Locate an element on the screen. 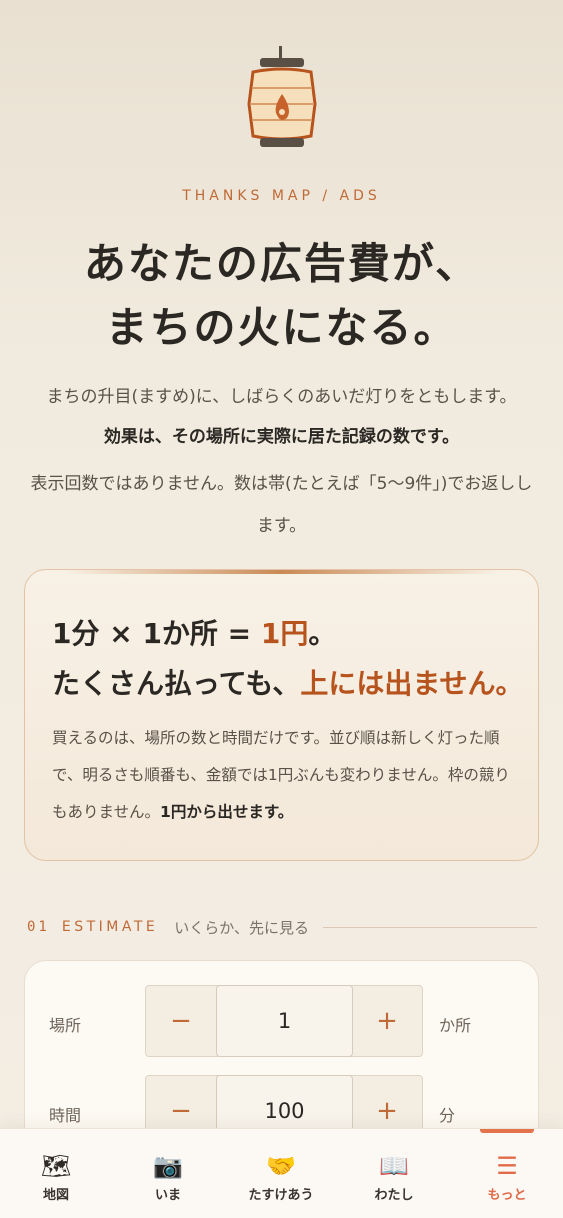 This screenshot has width=563, height=1218. world-map-icon: 🗺 is located at coordinates (56, 1166).